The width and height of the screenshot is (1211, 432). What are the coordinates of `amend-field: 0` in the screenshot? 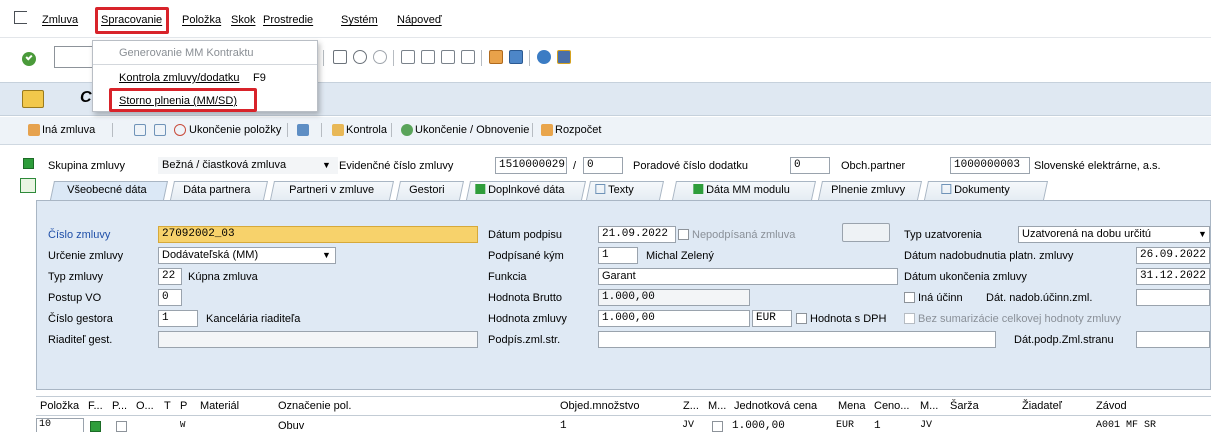 It's located at (810, 165).